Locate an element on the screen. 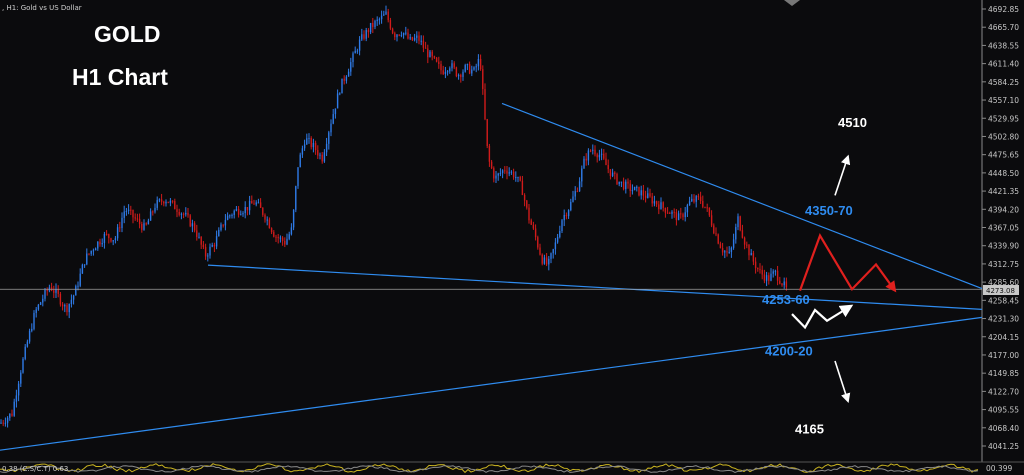 Image resolution: width=1024 pixels, height=475 pixels. annotation-label: 4350-70 is located at coordinates (829, 210).